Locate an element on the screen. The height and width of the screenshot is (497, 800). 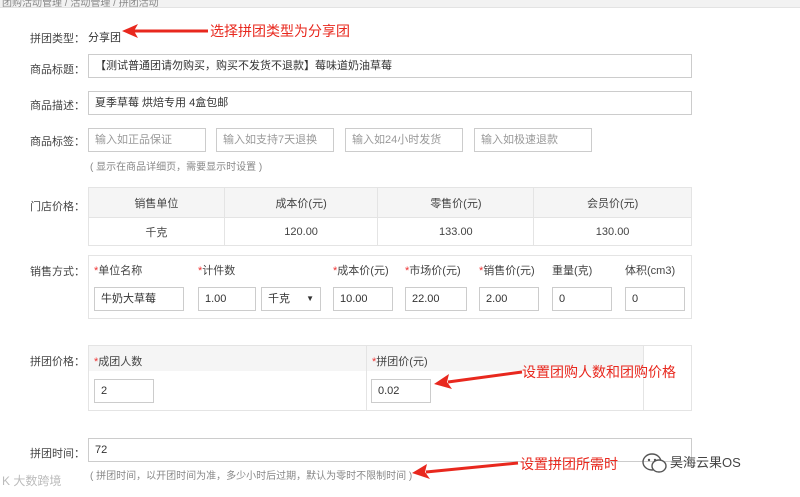
volume-input: 0 is located at coordinates (655, 299).